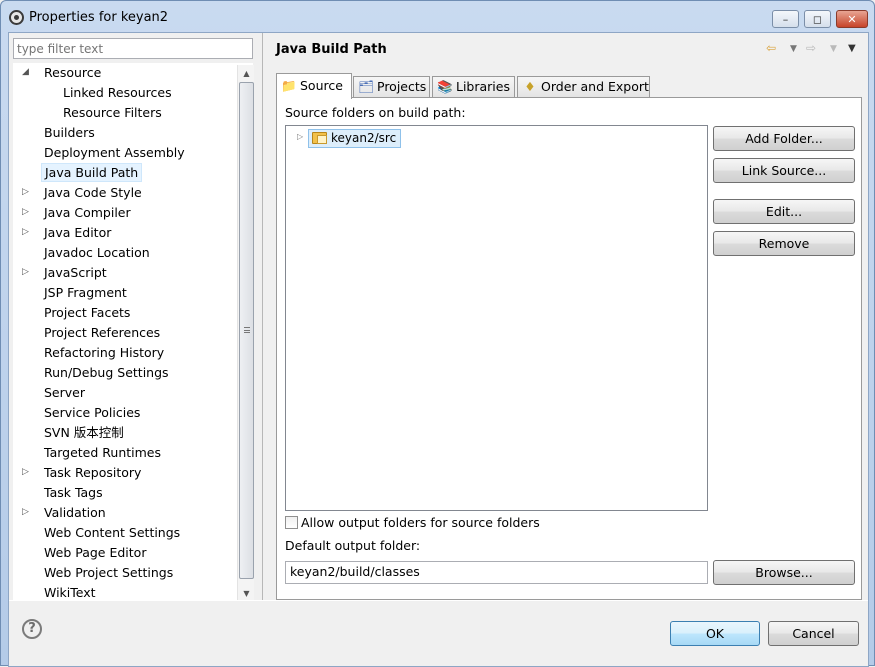 This screenshot has width=875, height=667. I want to click on tree-item-label: Builders, so click(69, 132).